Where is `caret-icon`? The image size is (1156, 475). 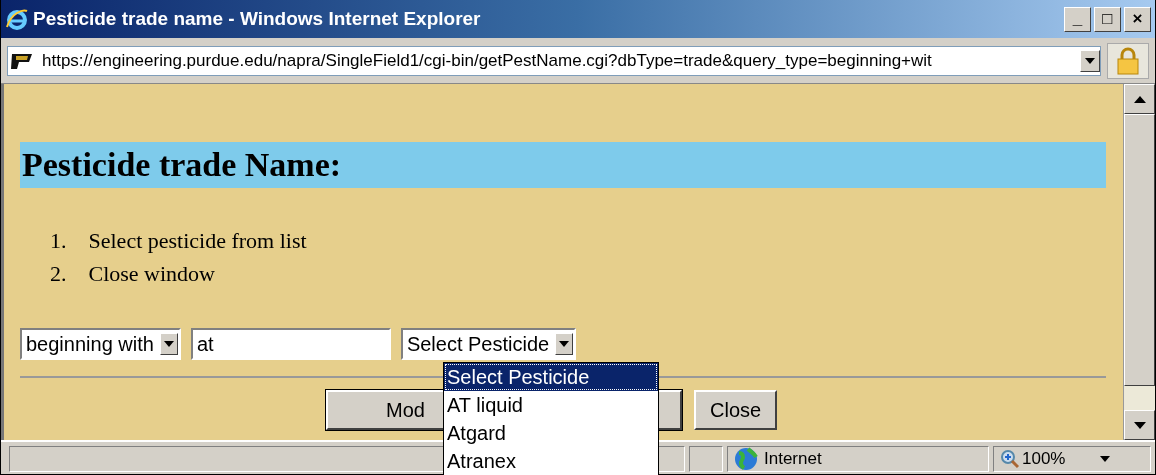
caret-icon is located at coordinates (1105, 459).